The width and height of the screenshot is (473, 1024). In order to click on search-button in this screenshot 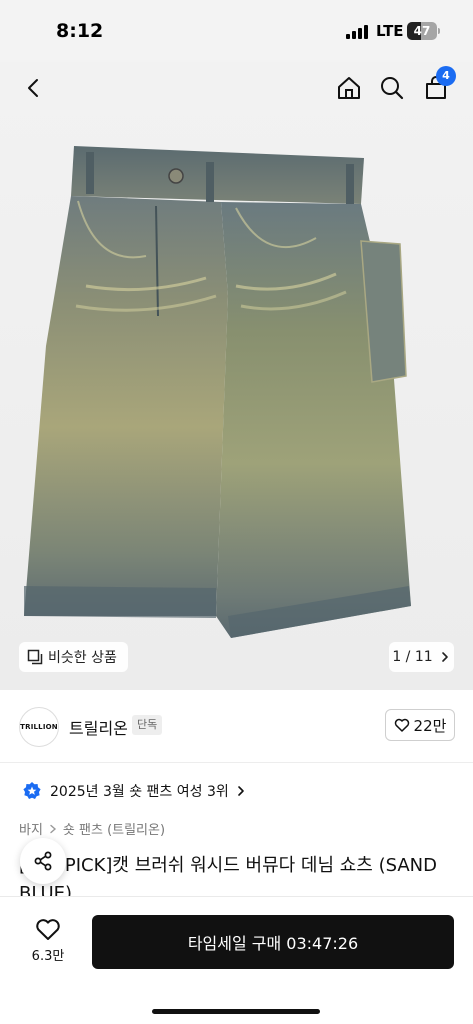, I will do `click(392, 88)`.